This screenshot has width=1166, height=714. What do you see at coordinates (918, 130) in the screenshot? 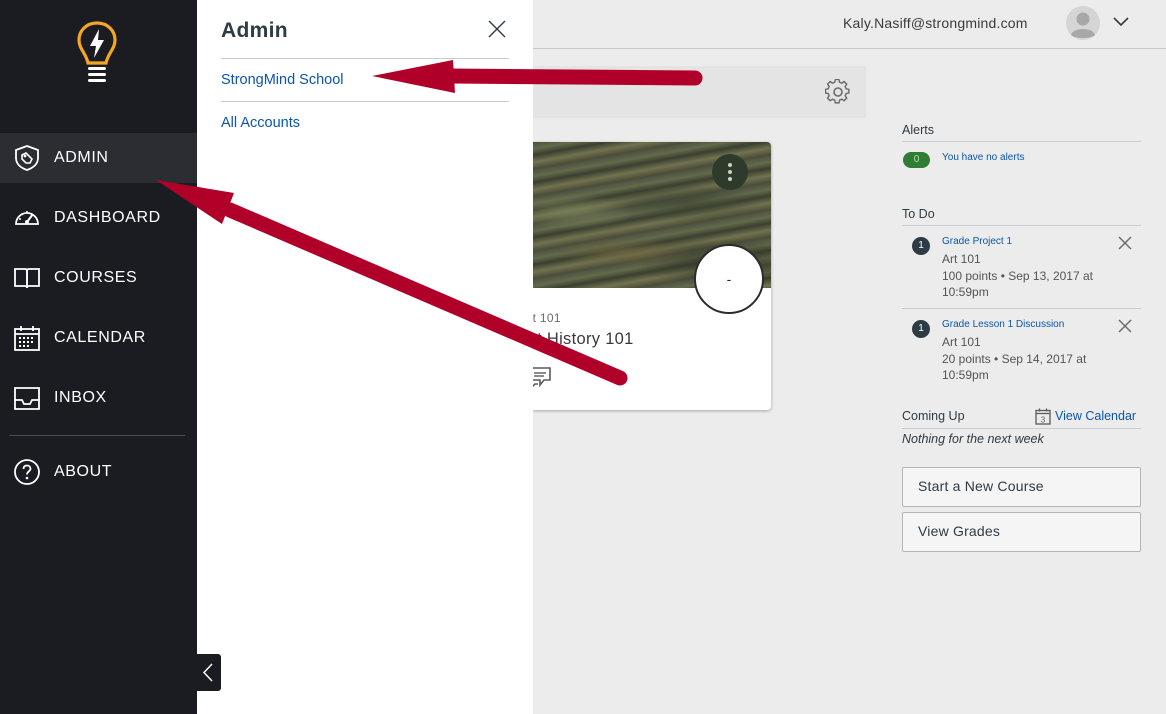
I see `alerts-heading: Alerts` at bounding box center [918, 130].